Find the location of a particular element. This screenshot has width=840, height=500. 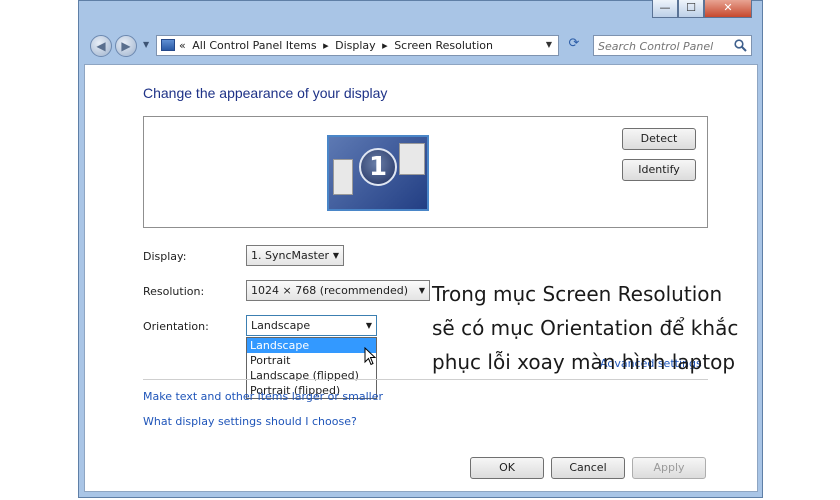

maximize-icon: ☐ is located at coordinates (691, 7).